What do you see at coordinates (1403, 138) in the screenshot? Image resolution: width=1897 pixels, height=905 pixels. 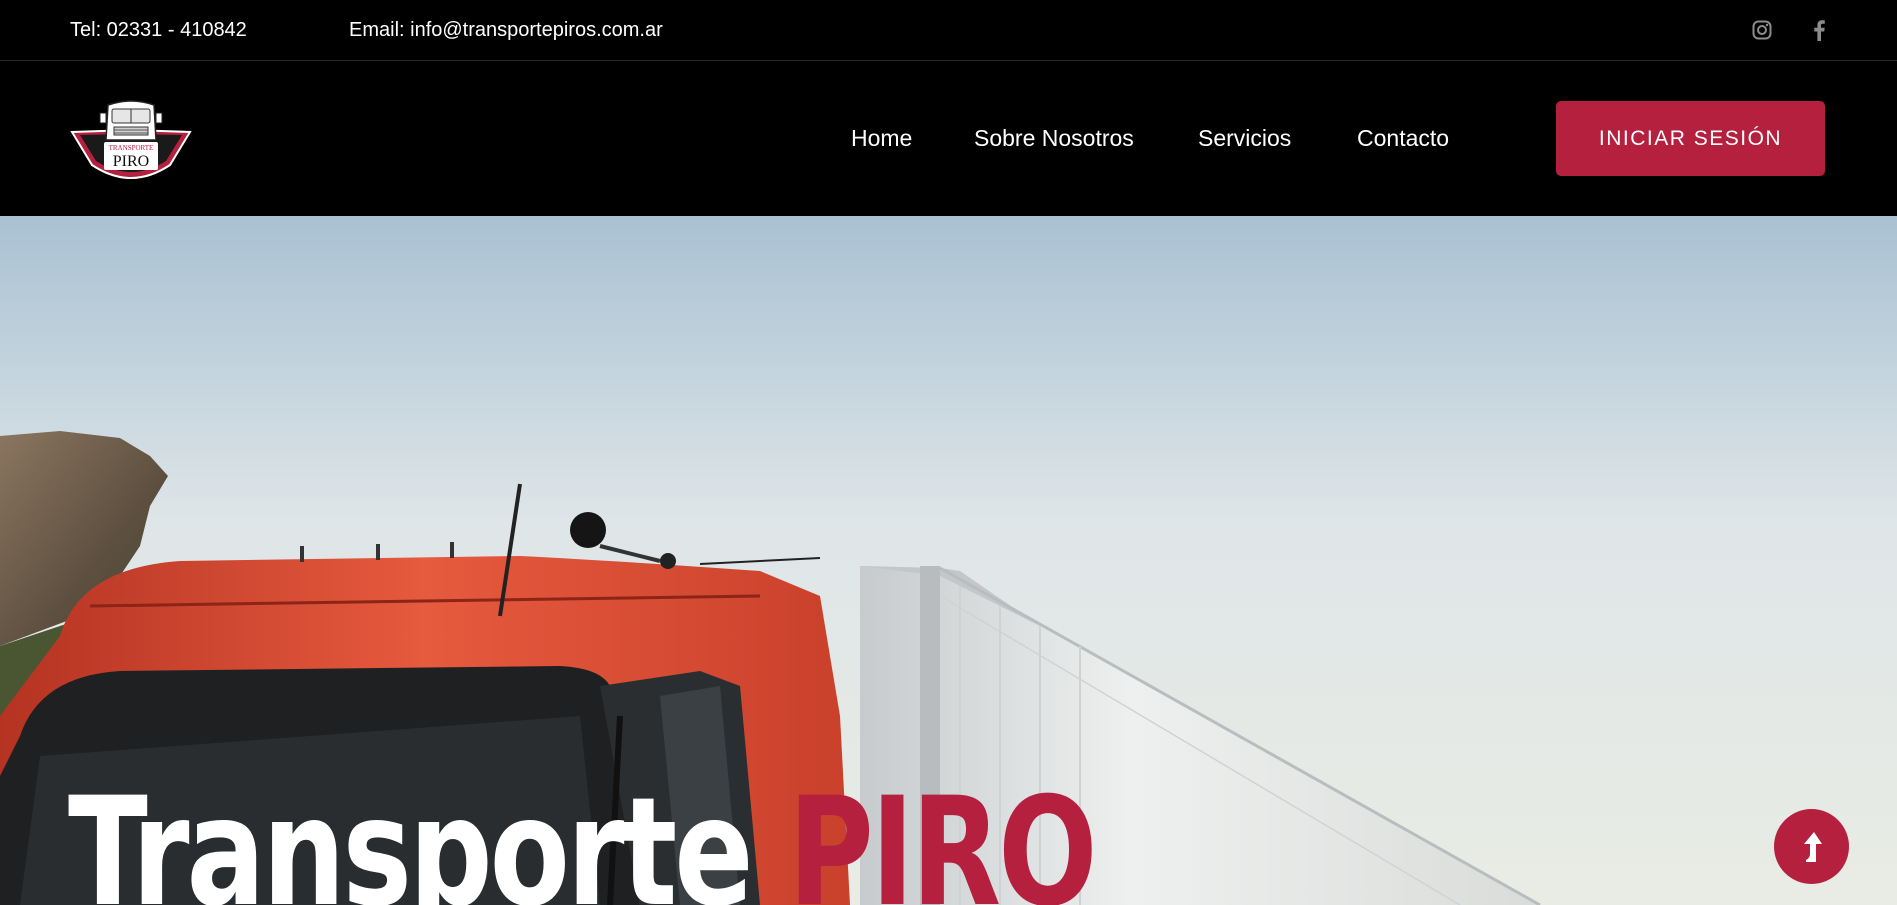 I see `nav-contacto: Contacto` at bounding box center [1403, 138].